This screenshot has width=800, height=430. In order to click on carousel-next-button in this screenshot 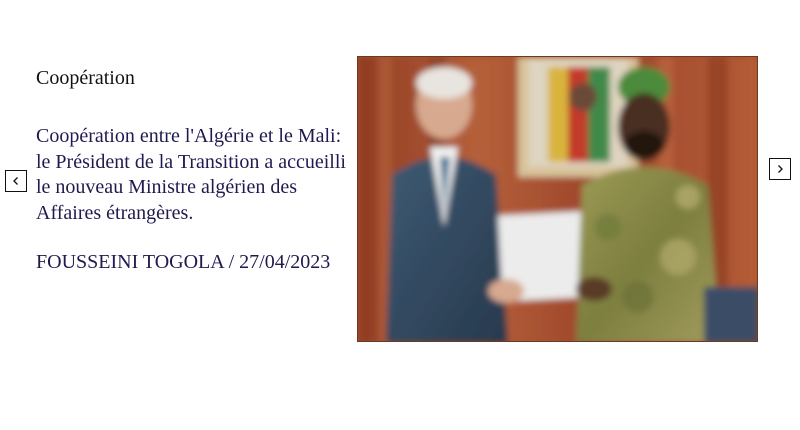, I will do `click(780, 169)`.